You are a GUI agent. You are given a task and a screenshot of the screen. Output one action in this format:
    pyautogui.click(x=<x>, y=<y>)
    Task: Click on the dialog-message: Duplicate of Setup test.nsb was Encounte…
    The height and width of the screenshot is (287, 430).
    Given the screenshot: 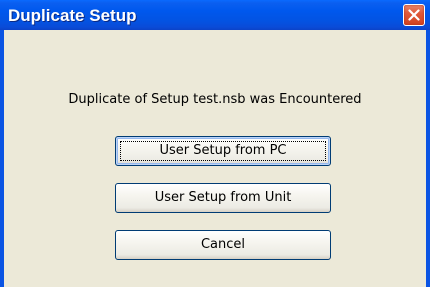 What is the action you would take?
    pyautogui.click(x=215, y=99)
    